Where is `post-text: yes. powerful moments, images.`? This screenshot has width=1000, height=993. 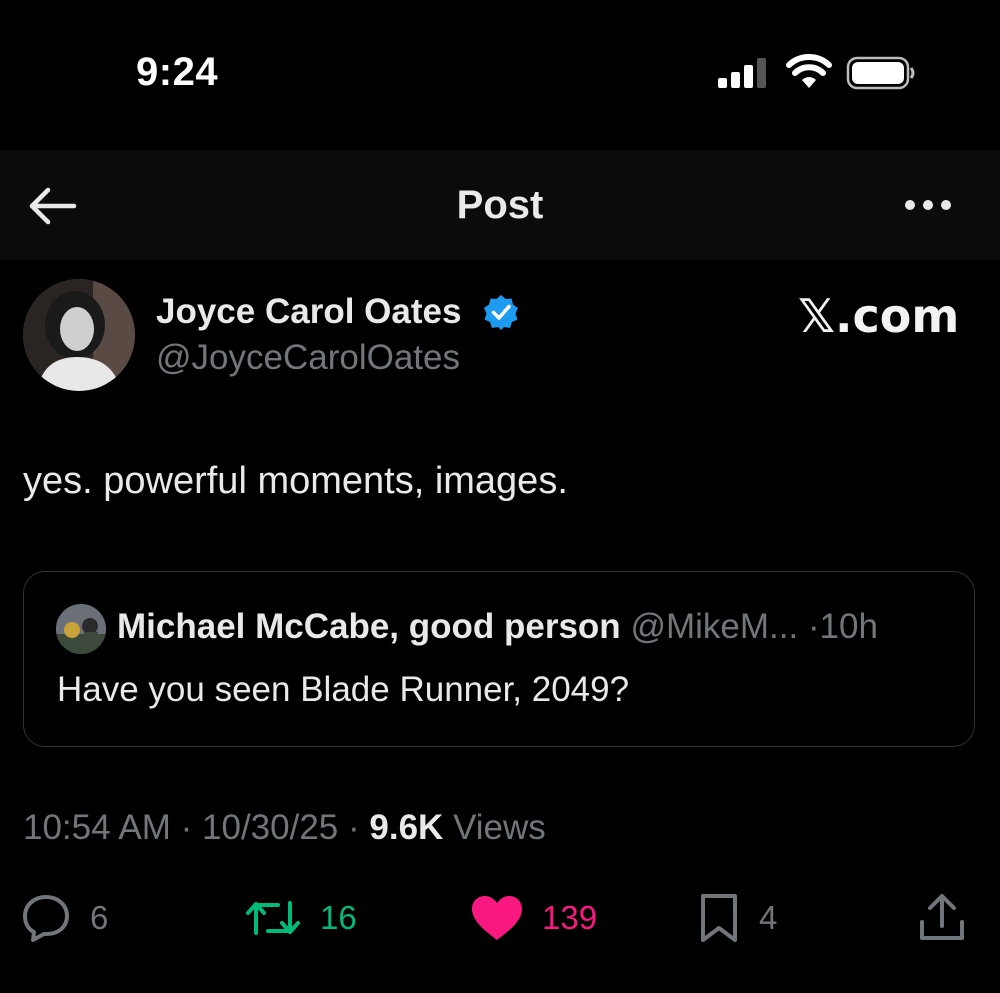 post-text: yes. powerful moments, images. is located at coordinates (295, 481).